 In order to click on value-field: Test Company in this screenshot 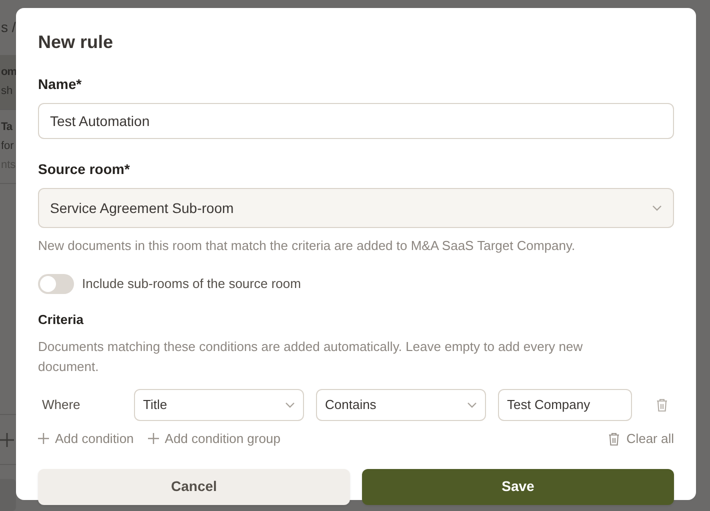, I will do `click(565, 405)`.